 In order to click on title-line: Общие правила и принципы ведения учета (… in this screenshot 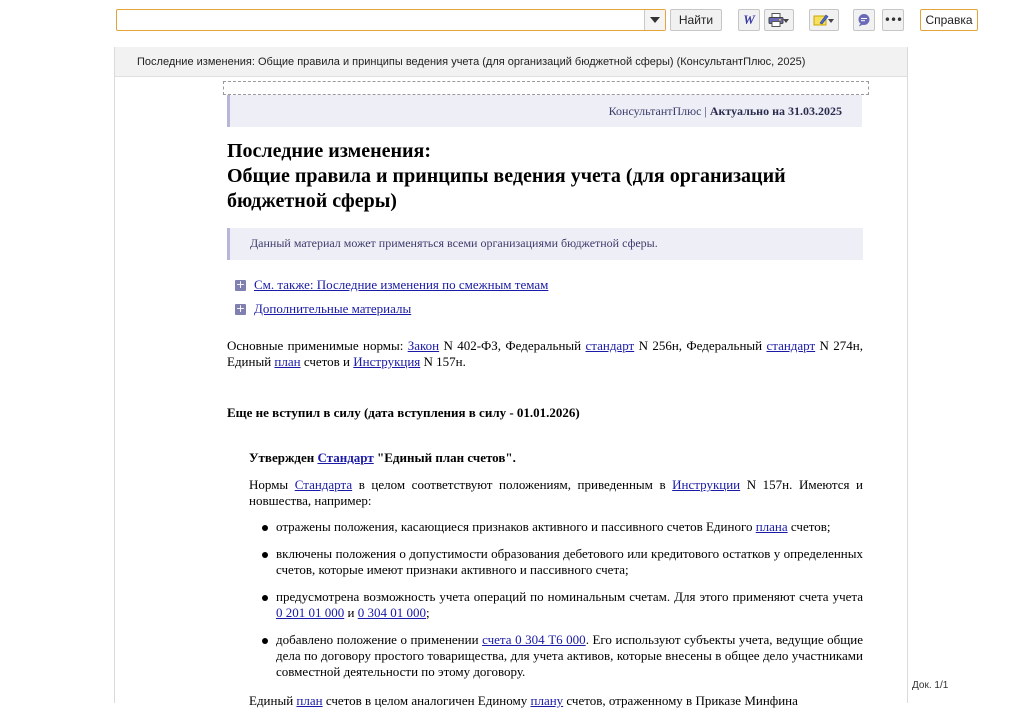, I will do `click(506, 176)`.